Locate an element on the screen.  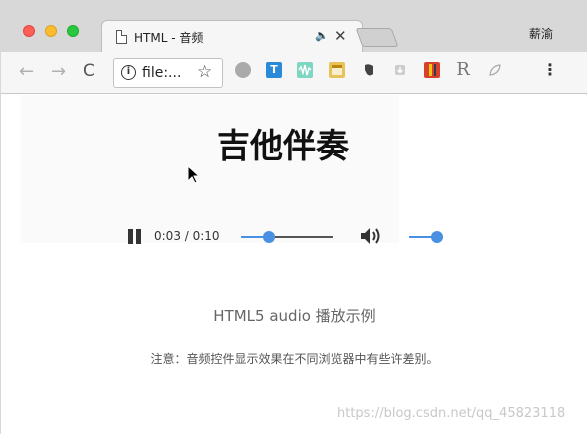
back-button: ← is located at coordinates (26, 71).